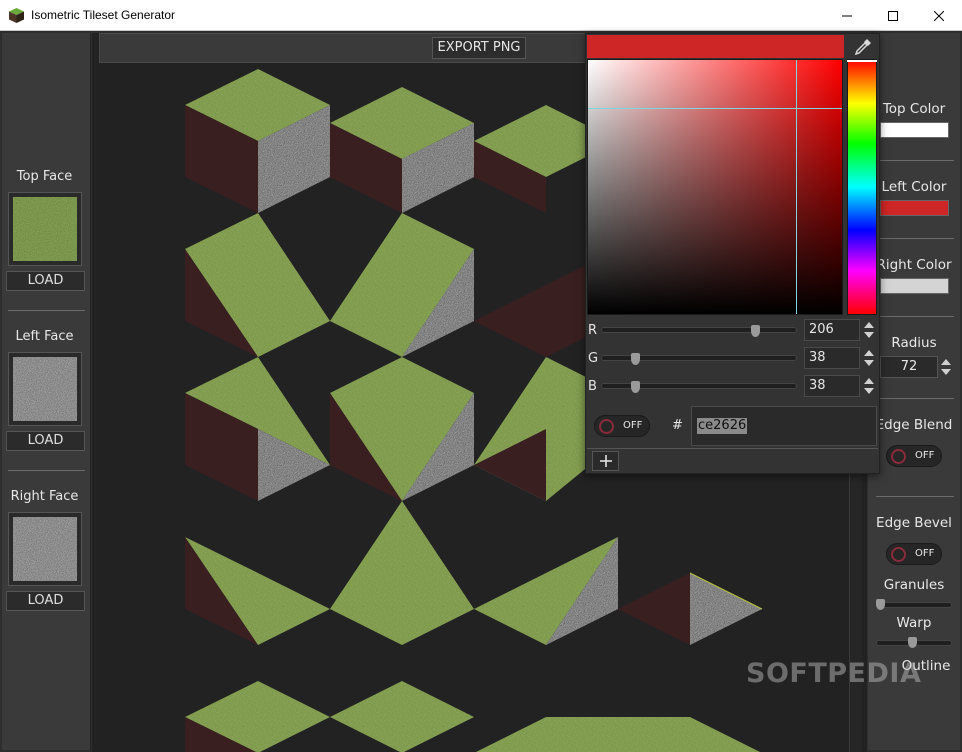 This screenshot has width=962, height=752. What do you see at coordinates (914, 425) in the screenshot?
I see `edge-blend-label: Edge Blend` at bounding box center [914, 425].